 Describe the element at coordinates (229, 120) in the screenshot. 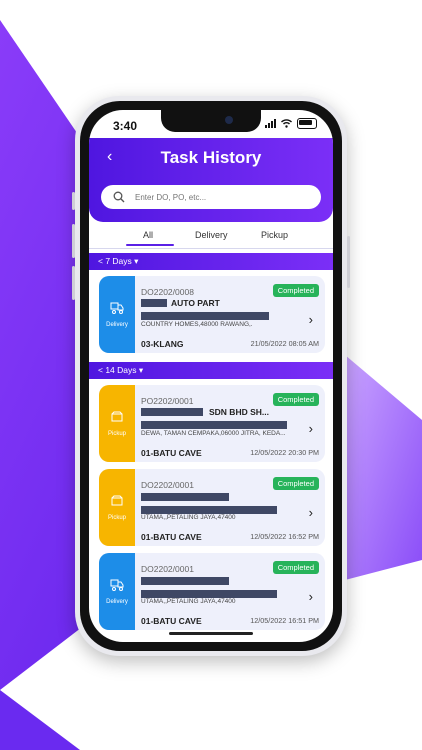

I see `camera-dot` at that location.